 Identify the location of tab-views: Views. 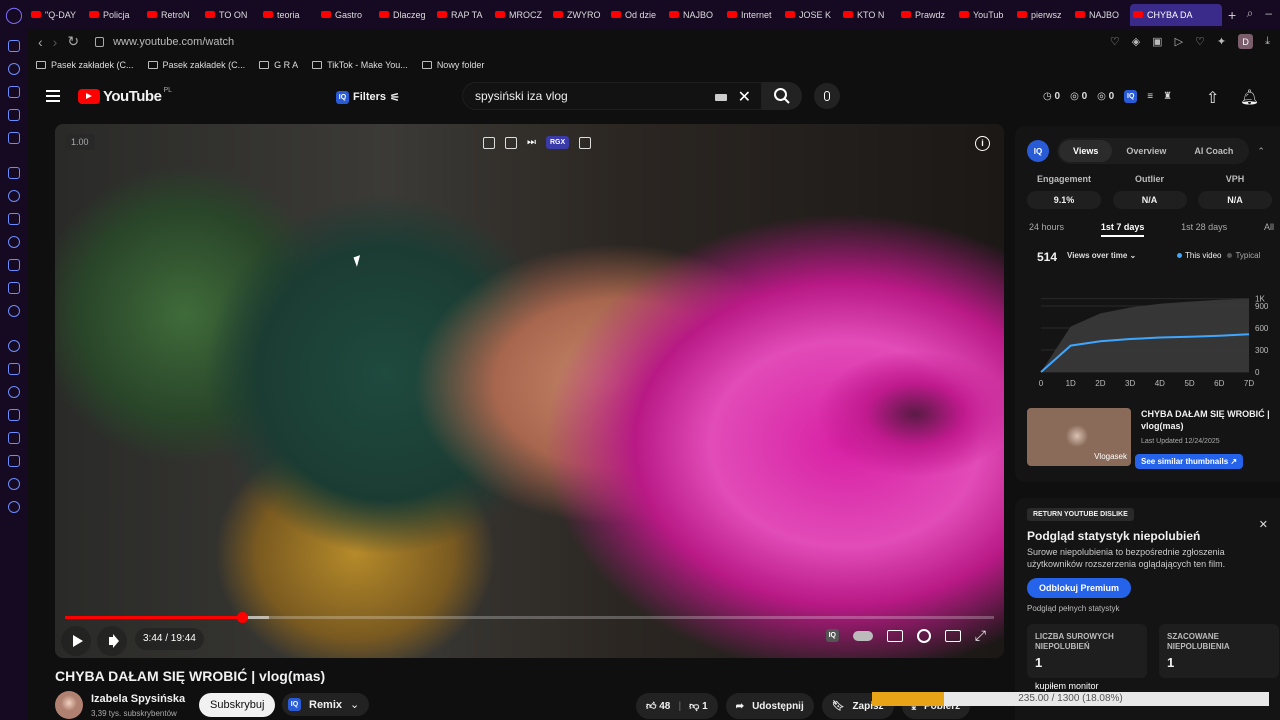
(1086, 151).